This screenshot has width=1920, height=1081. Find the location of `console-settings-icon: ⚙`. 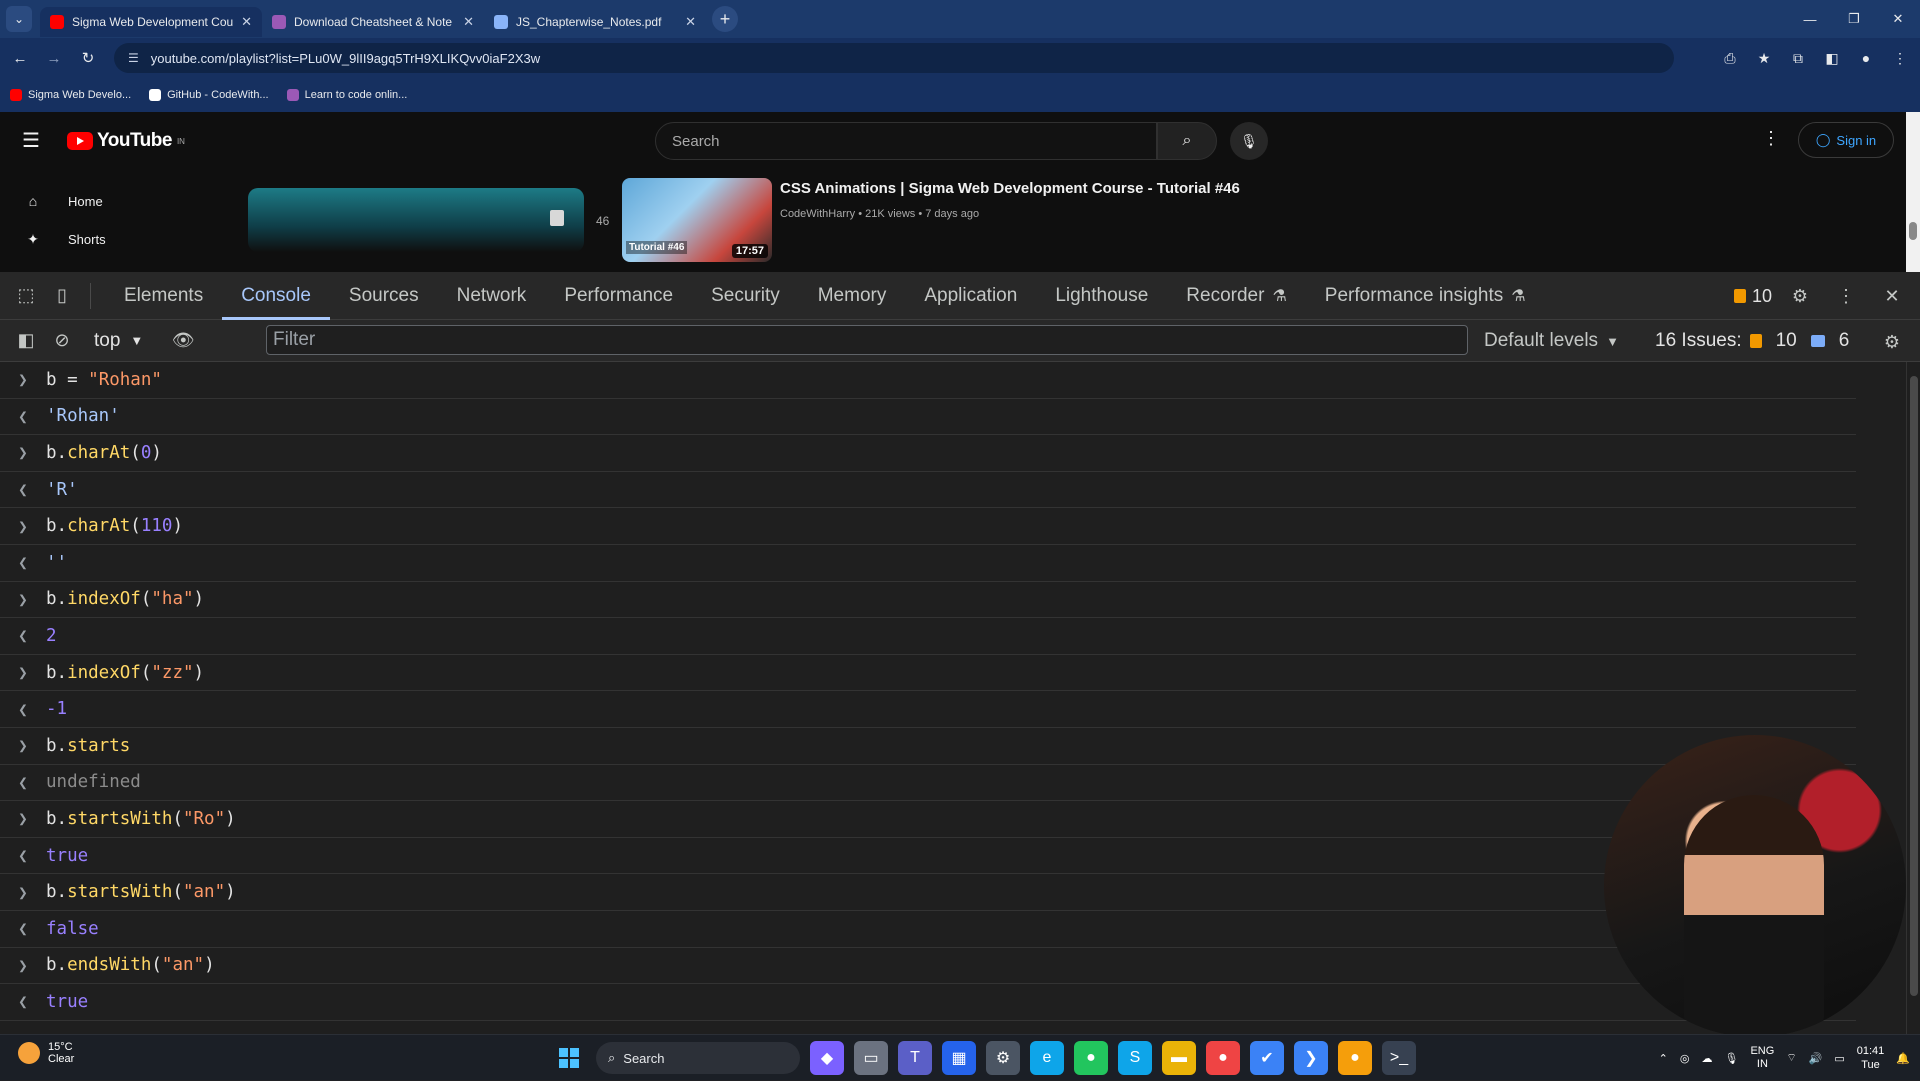

console-settings-icon: ⚙ is located at coordinates (1892, 342).